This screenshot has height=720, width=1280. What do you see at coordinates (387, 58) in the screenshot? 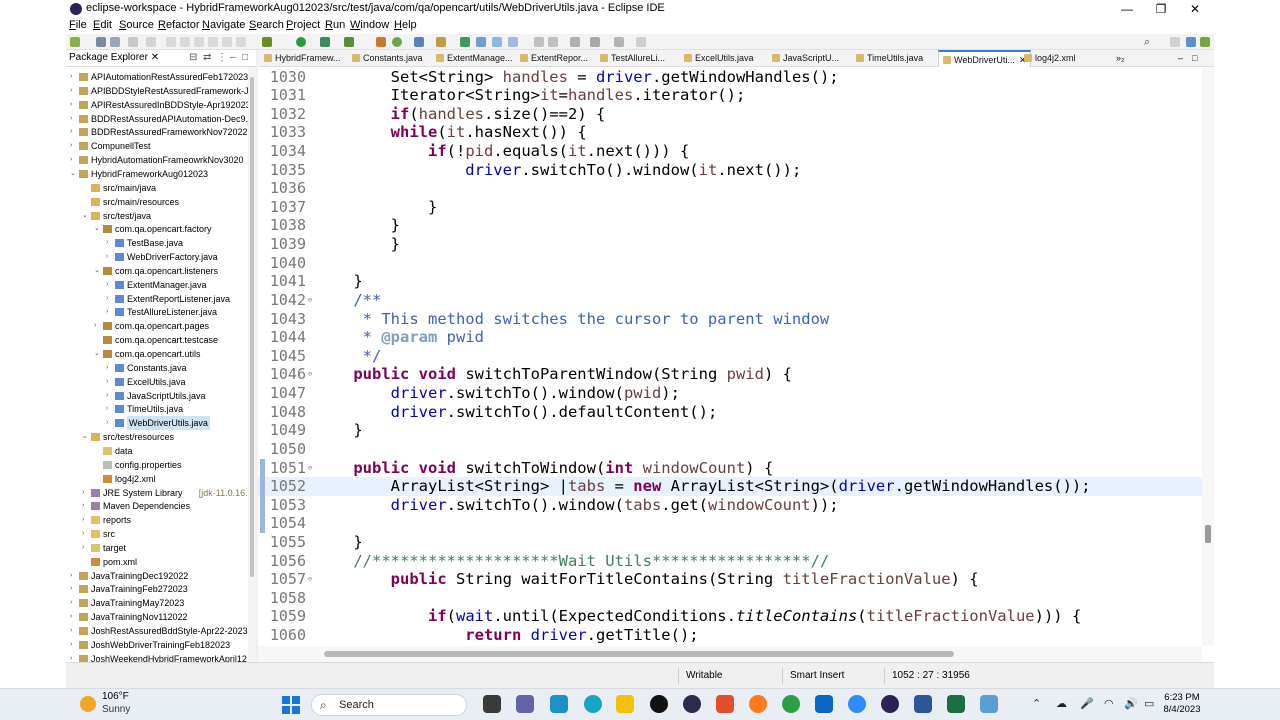
I see `editor-tab: Constants.java` at bounding box center [387, 58].